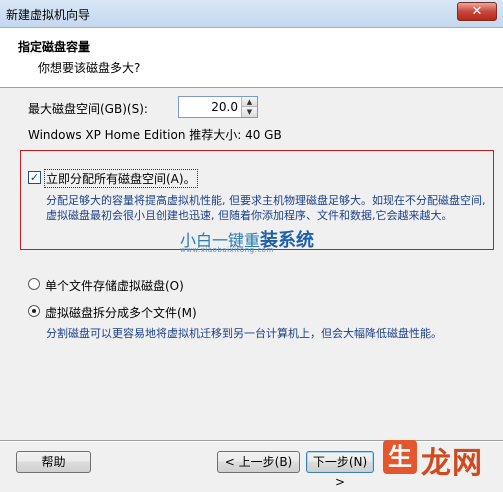 This screenshot has width=503, height=492. I want to click on disk-size-spinner: ▲ ▼, so click(218, 107).